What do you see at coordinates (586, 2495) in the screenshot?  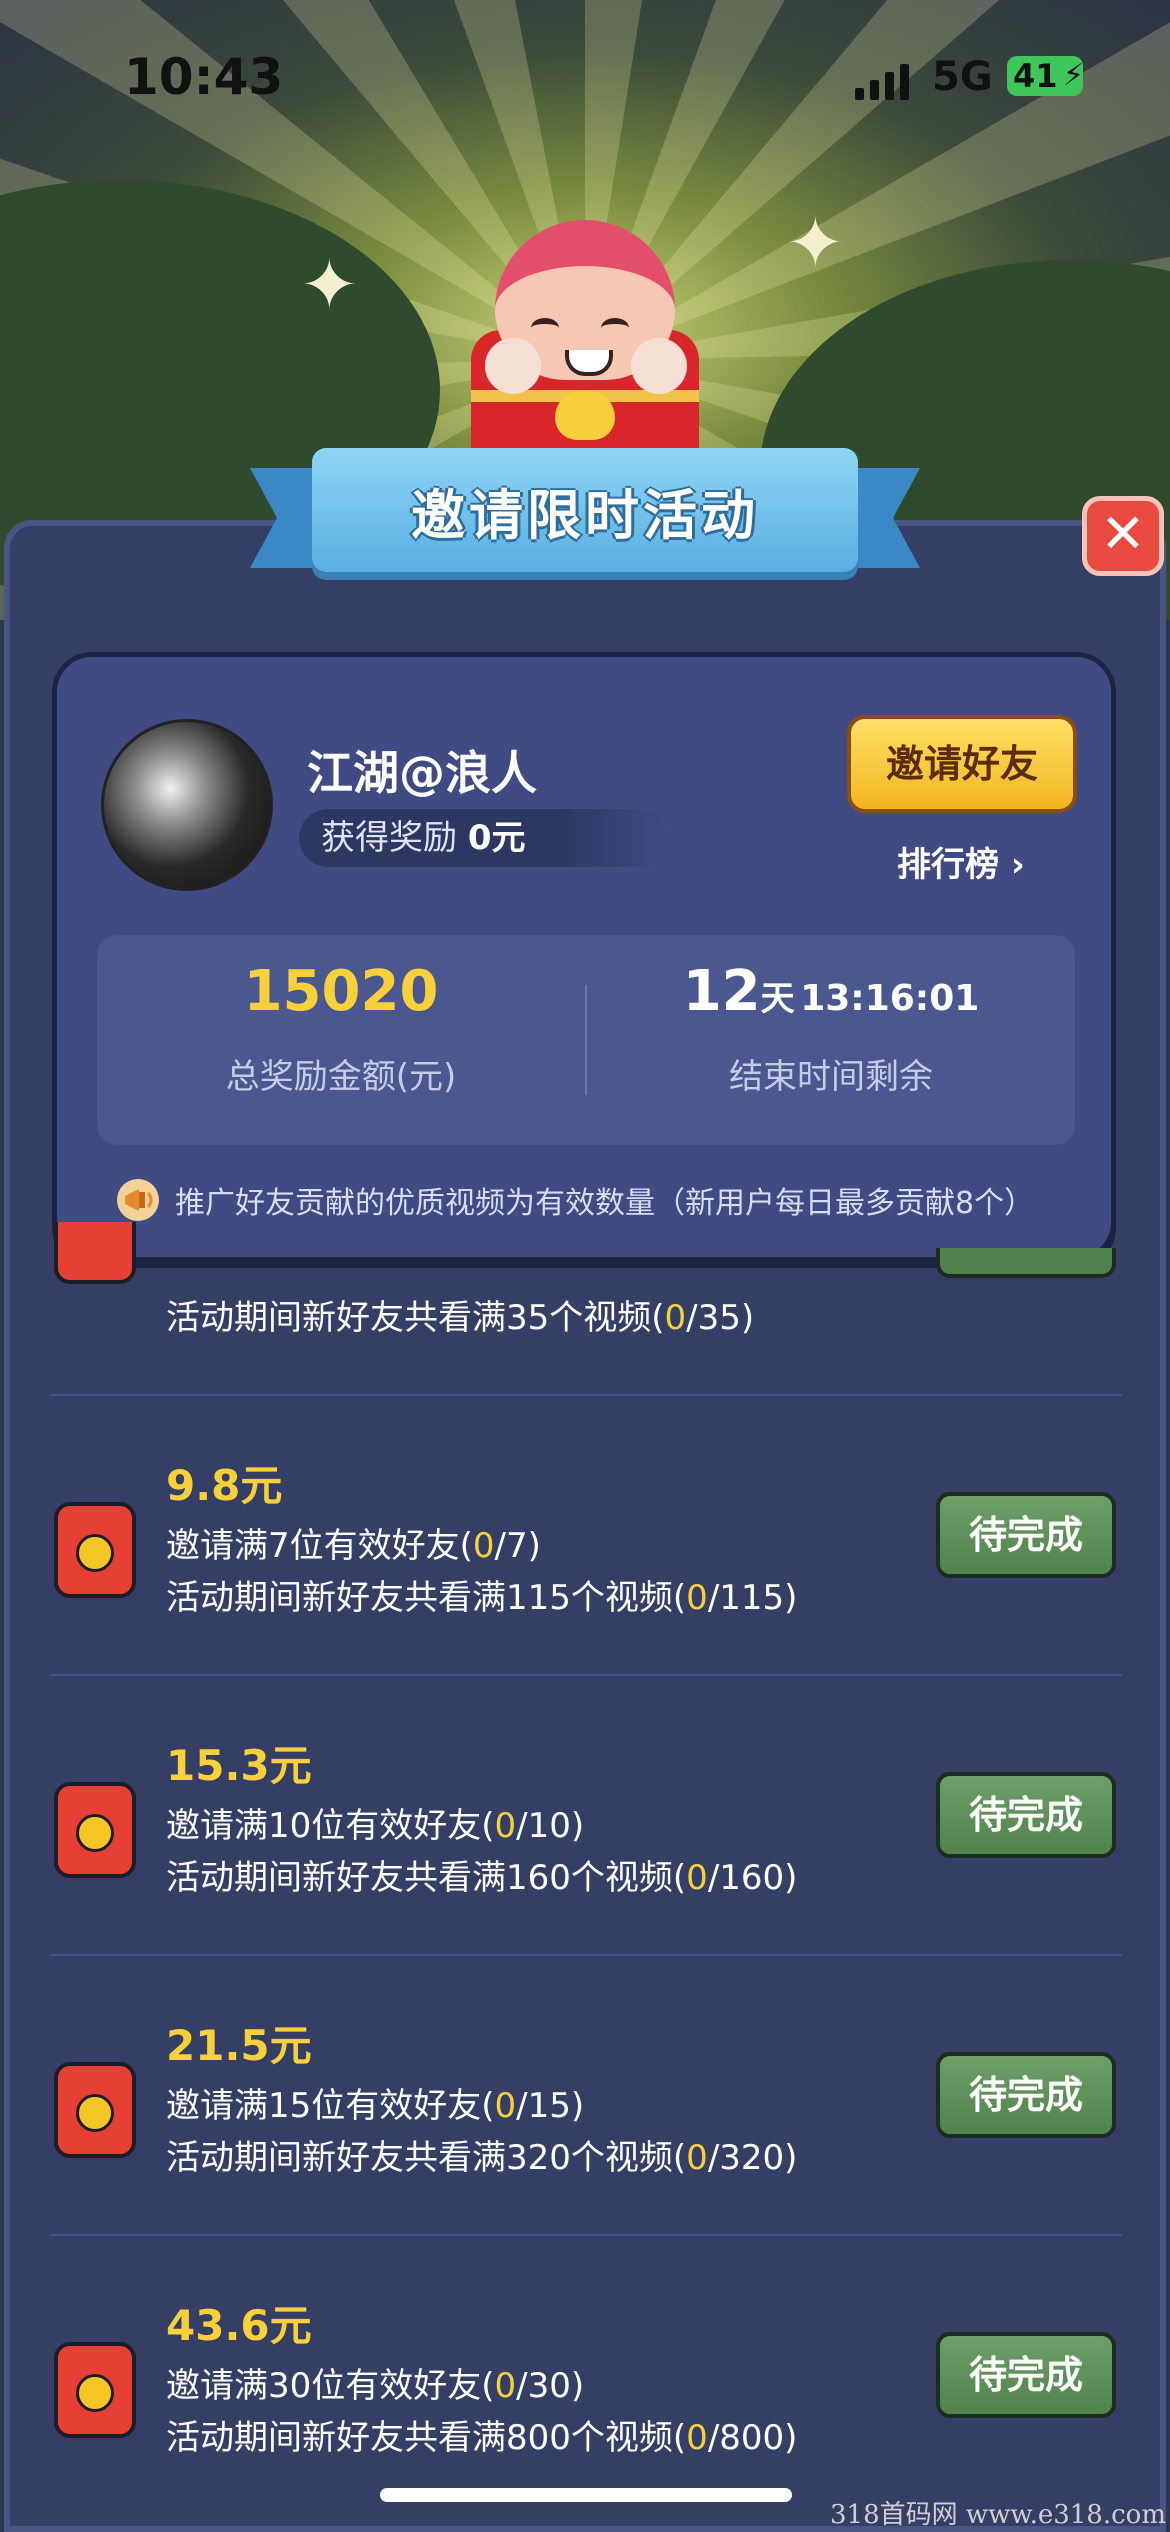 I see `home-indicator` at bounding box center [586, 2495].